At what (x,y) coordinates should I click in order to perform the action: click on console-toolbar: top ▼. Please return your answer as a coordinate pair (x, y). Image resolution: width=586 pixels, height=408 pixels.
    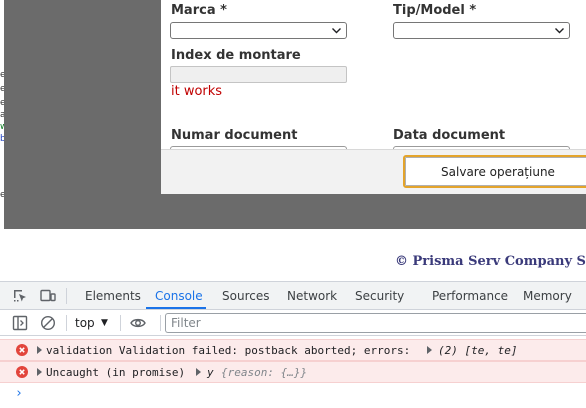
    Looking at the image, I should click on (293, 323).